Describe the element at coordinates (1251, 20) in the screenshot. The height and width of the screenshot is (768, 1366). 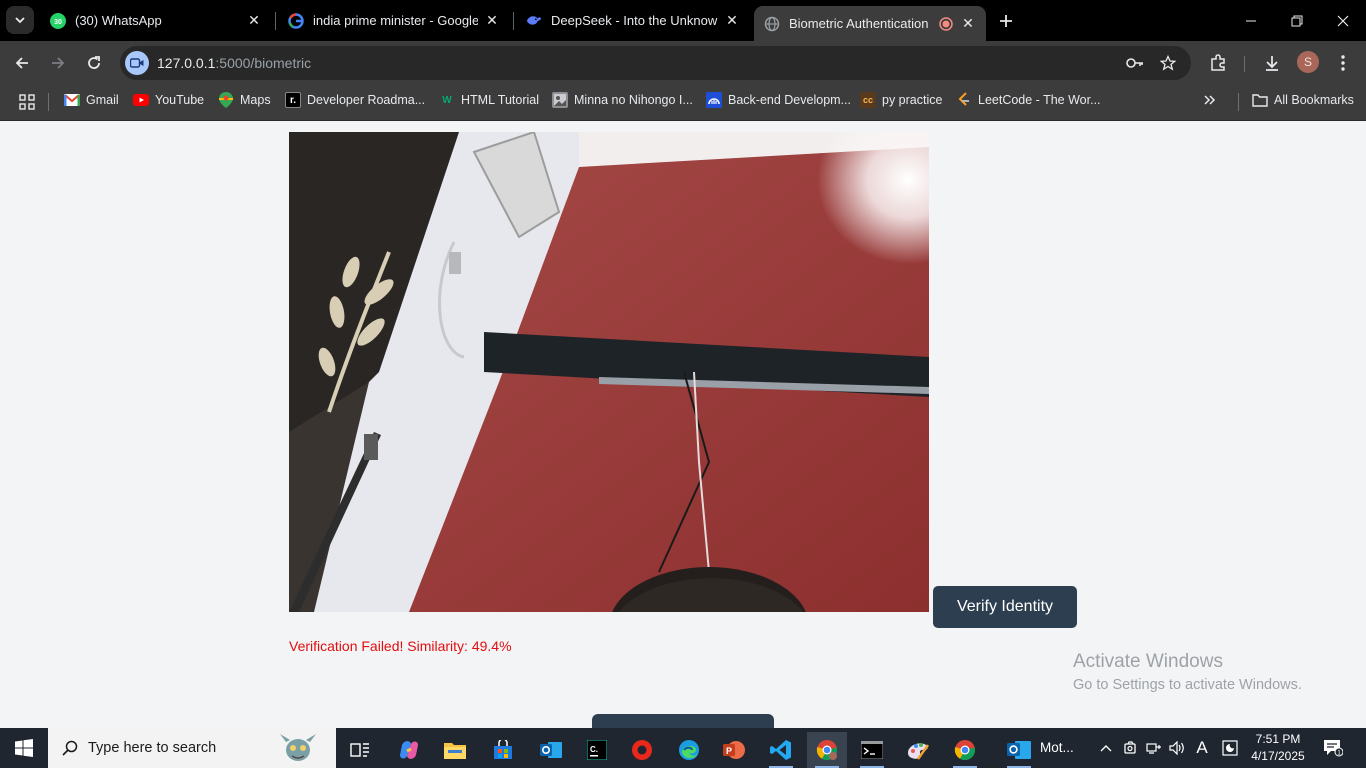
I see `minimize-button` at that location.